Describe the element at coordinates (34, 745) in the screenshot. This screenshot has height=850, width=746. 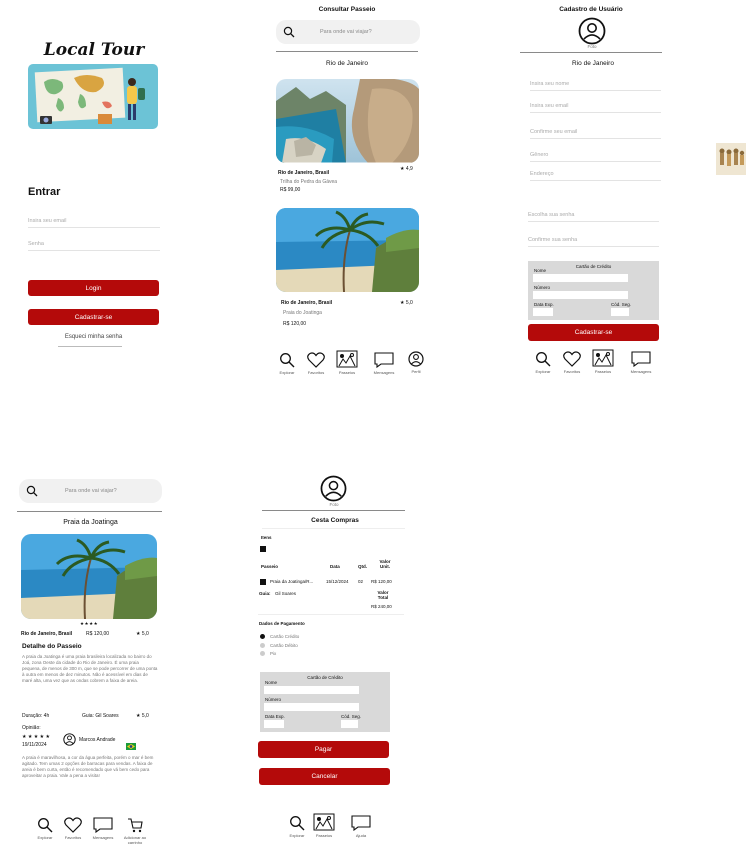
I see `review-date: 19/11/2024` at that location.